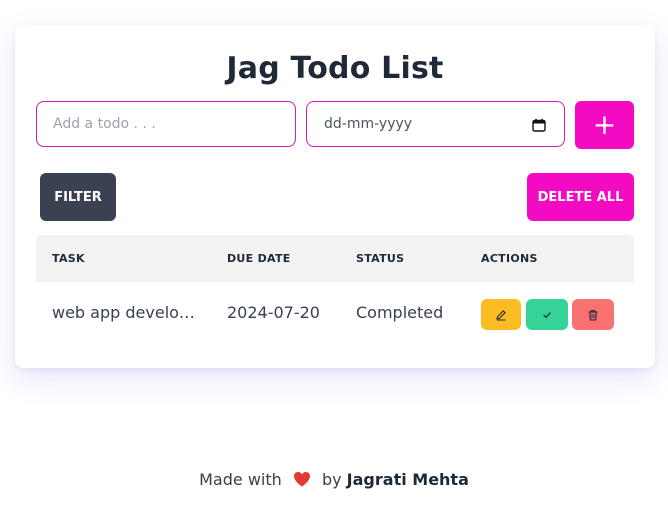  What do you see at coordinates (368, 124) in the screenshot?
I see `due-date-placeholder: dd-mm-yyyy` at bounding box center [368, 124].